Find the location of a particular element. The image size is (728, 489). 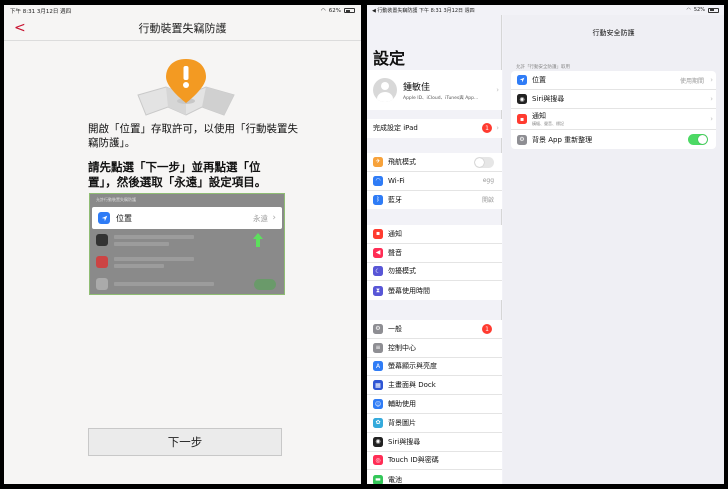

sidebar-item-home-screen-dock: ▦ 主畫面與 Dock is located at coordinates (434, 386).